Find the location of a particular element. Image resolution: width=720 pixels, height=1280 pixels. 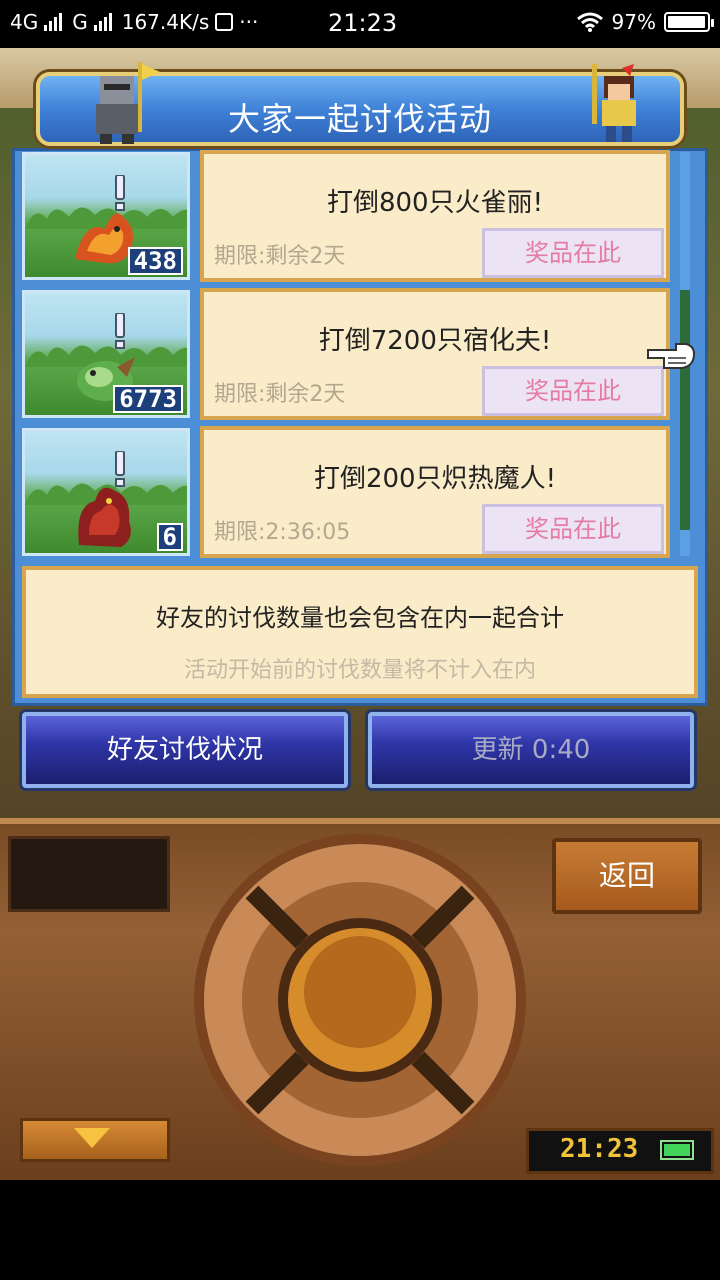

scrollbar-thumb is located at coordinates (685, 410).